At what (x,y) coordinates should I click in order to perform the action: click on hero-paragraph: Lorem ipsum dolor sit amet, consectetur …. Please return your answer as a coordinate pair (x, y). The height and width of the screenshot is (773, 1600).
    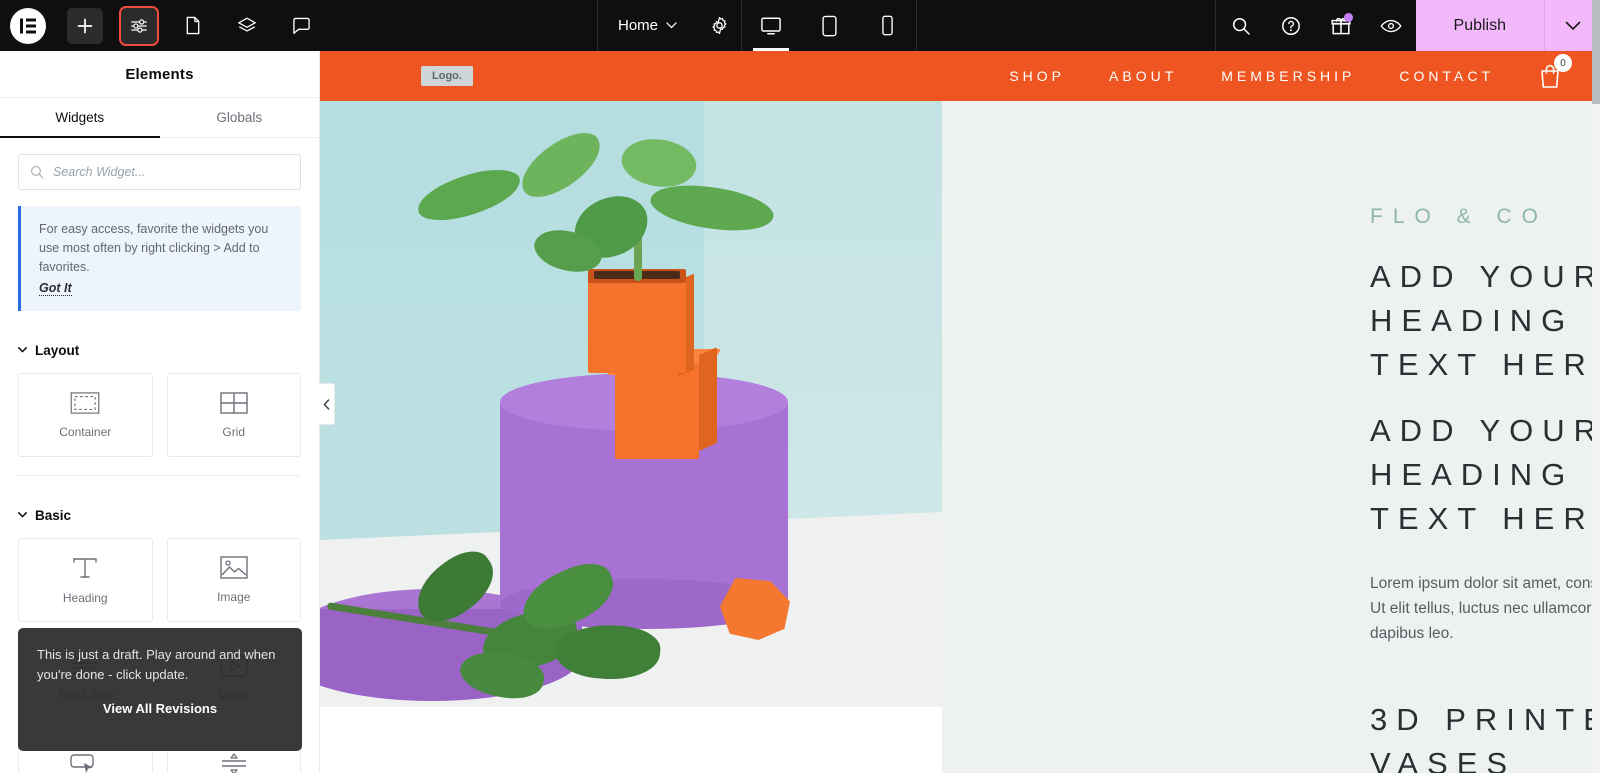
    Looking at the image, I should click on (1481, 608).